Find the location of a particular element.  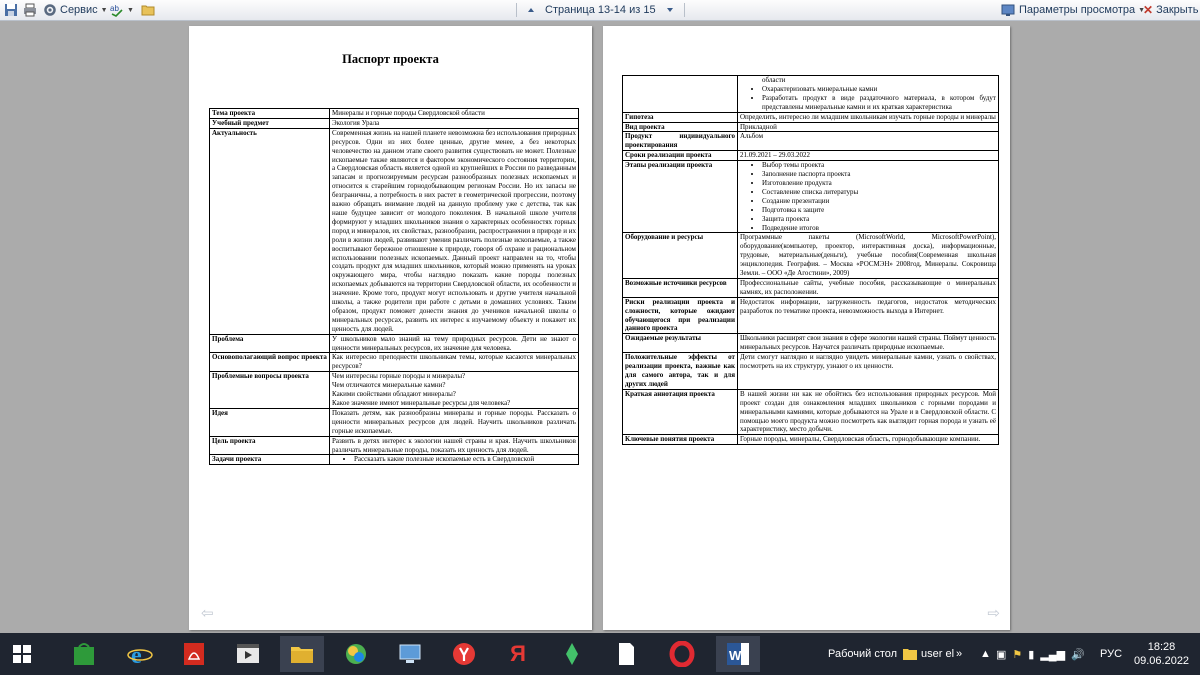

bullet-item: Изготовление продукта is located at coordinates (879, 183).